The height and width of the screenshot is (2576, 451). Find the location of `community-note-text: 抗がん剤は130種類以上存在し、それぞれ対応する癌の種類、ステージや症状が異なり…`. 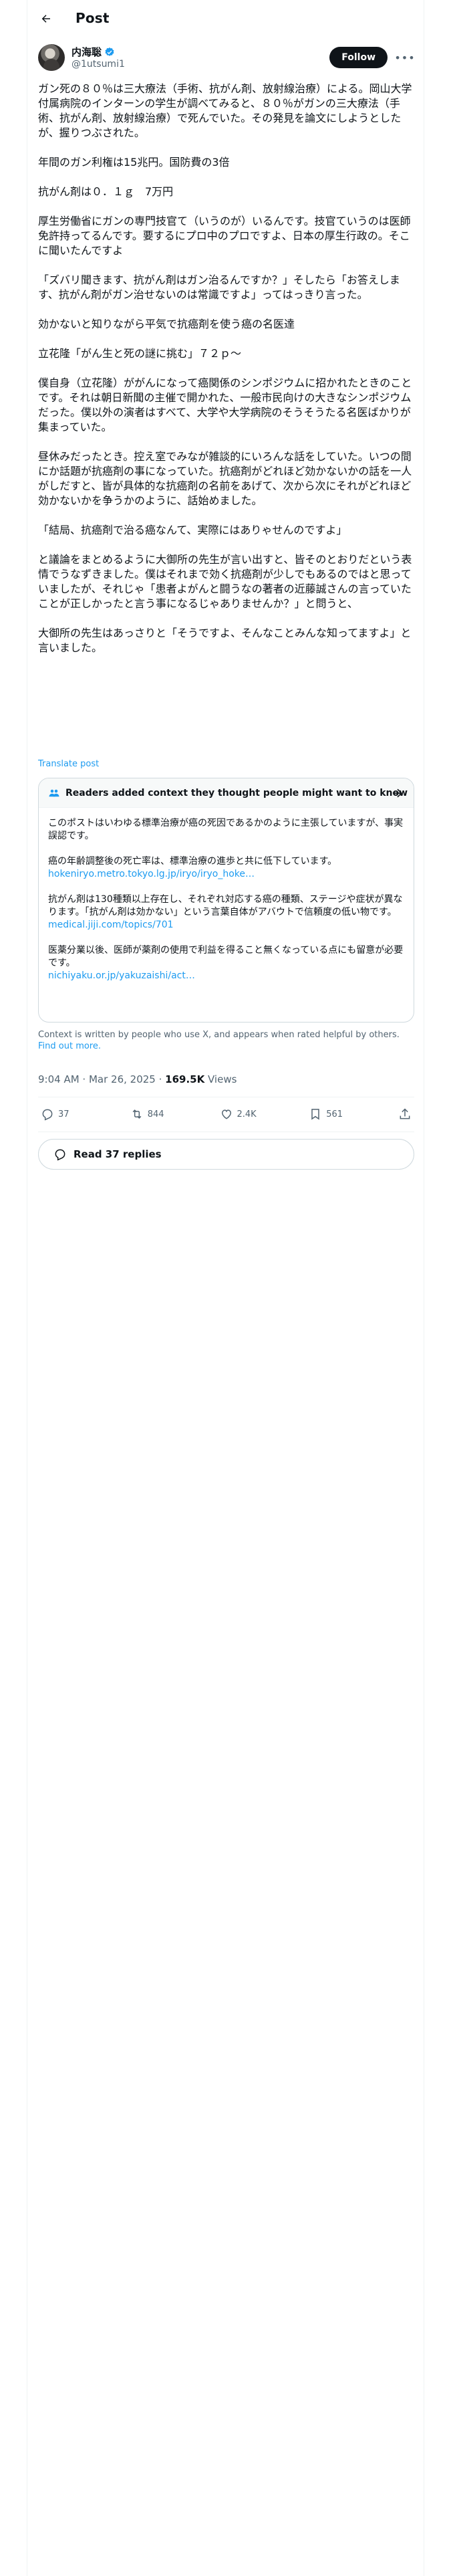

community-note-text: 抗がん剤は130種類以上存在し、それぞれ対応する癌の種類、ステージや症状が異なり… is located at coordinates (225, 906).